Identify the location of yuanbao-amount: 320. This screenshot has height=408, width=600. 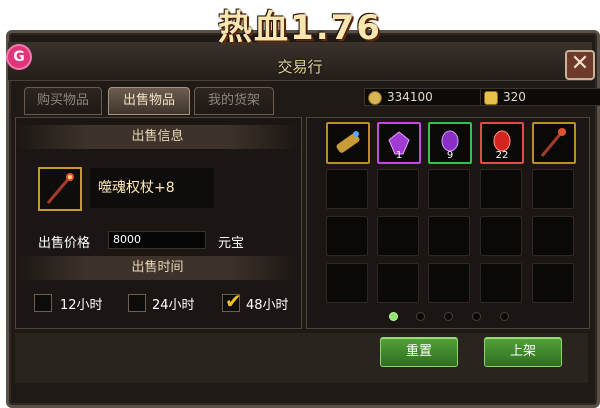
(514, 97).